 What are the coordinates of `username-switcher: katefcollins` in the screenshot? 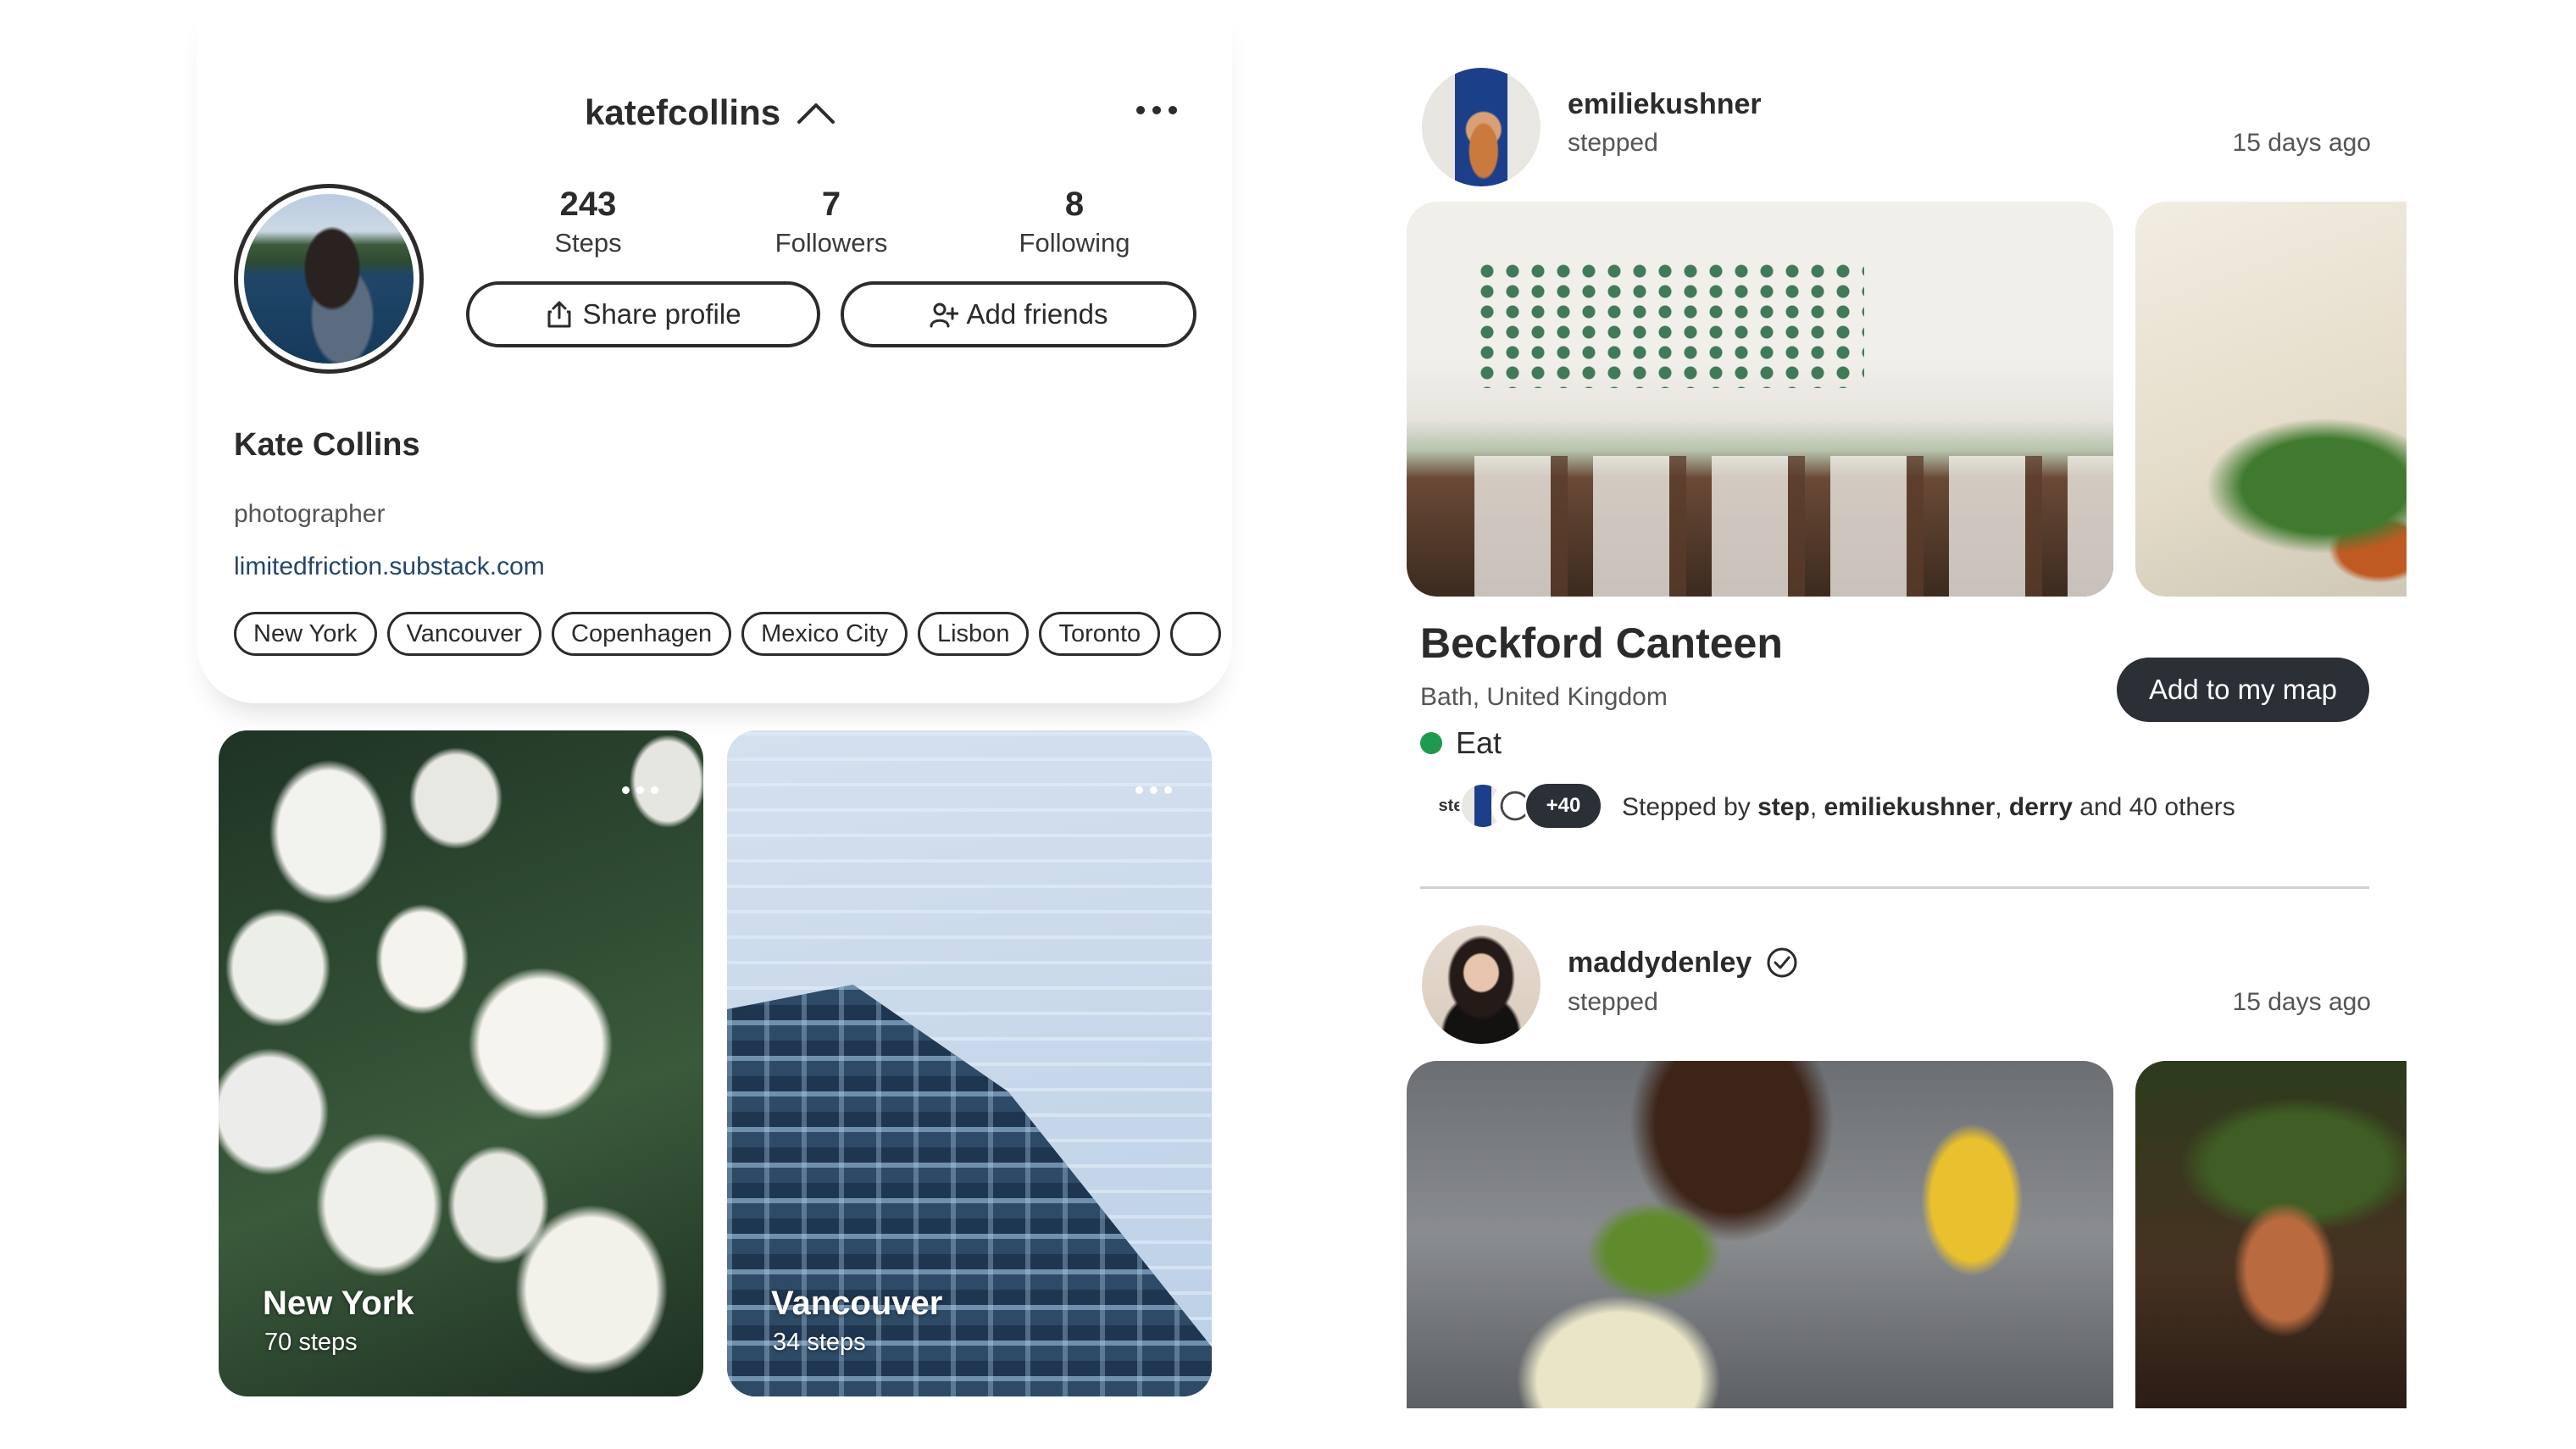 It's located at (710, 112).